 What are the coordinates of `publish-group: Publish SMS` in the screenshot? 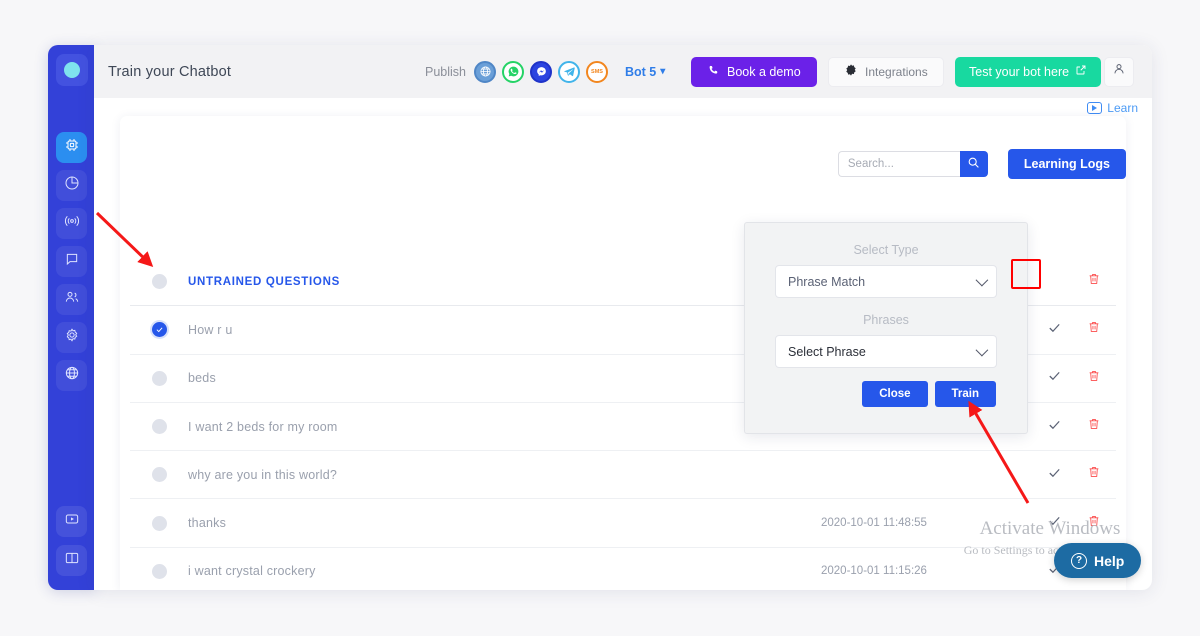 It's located at (516, 71).